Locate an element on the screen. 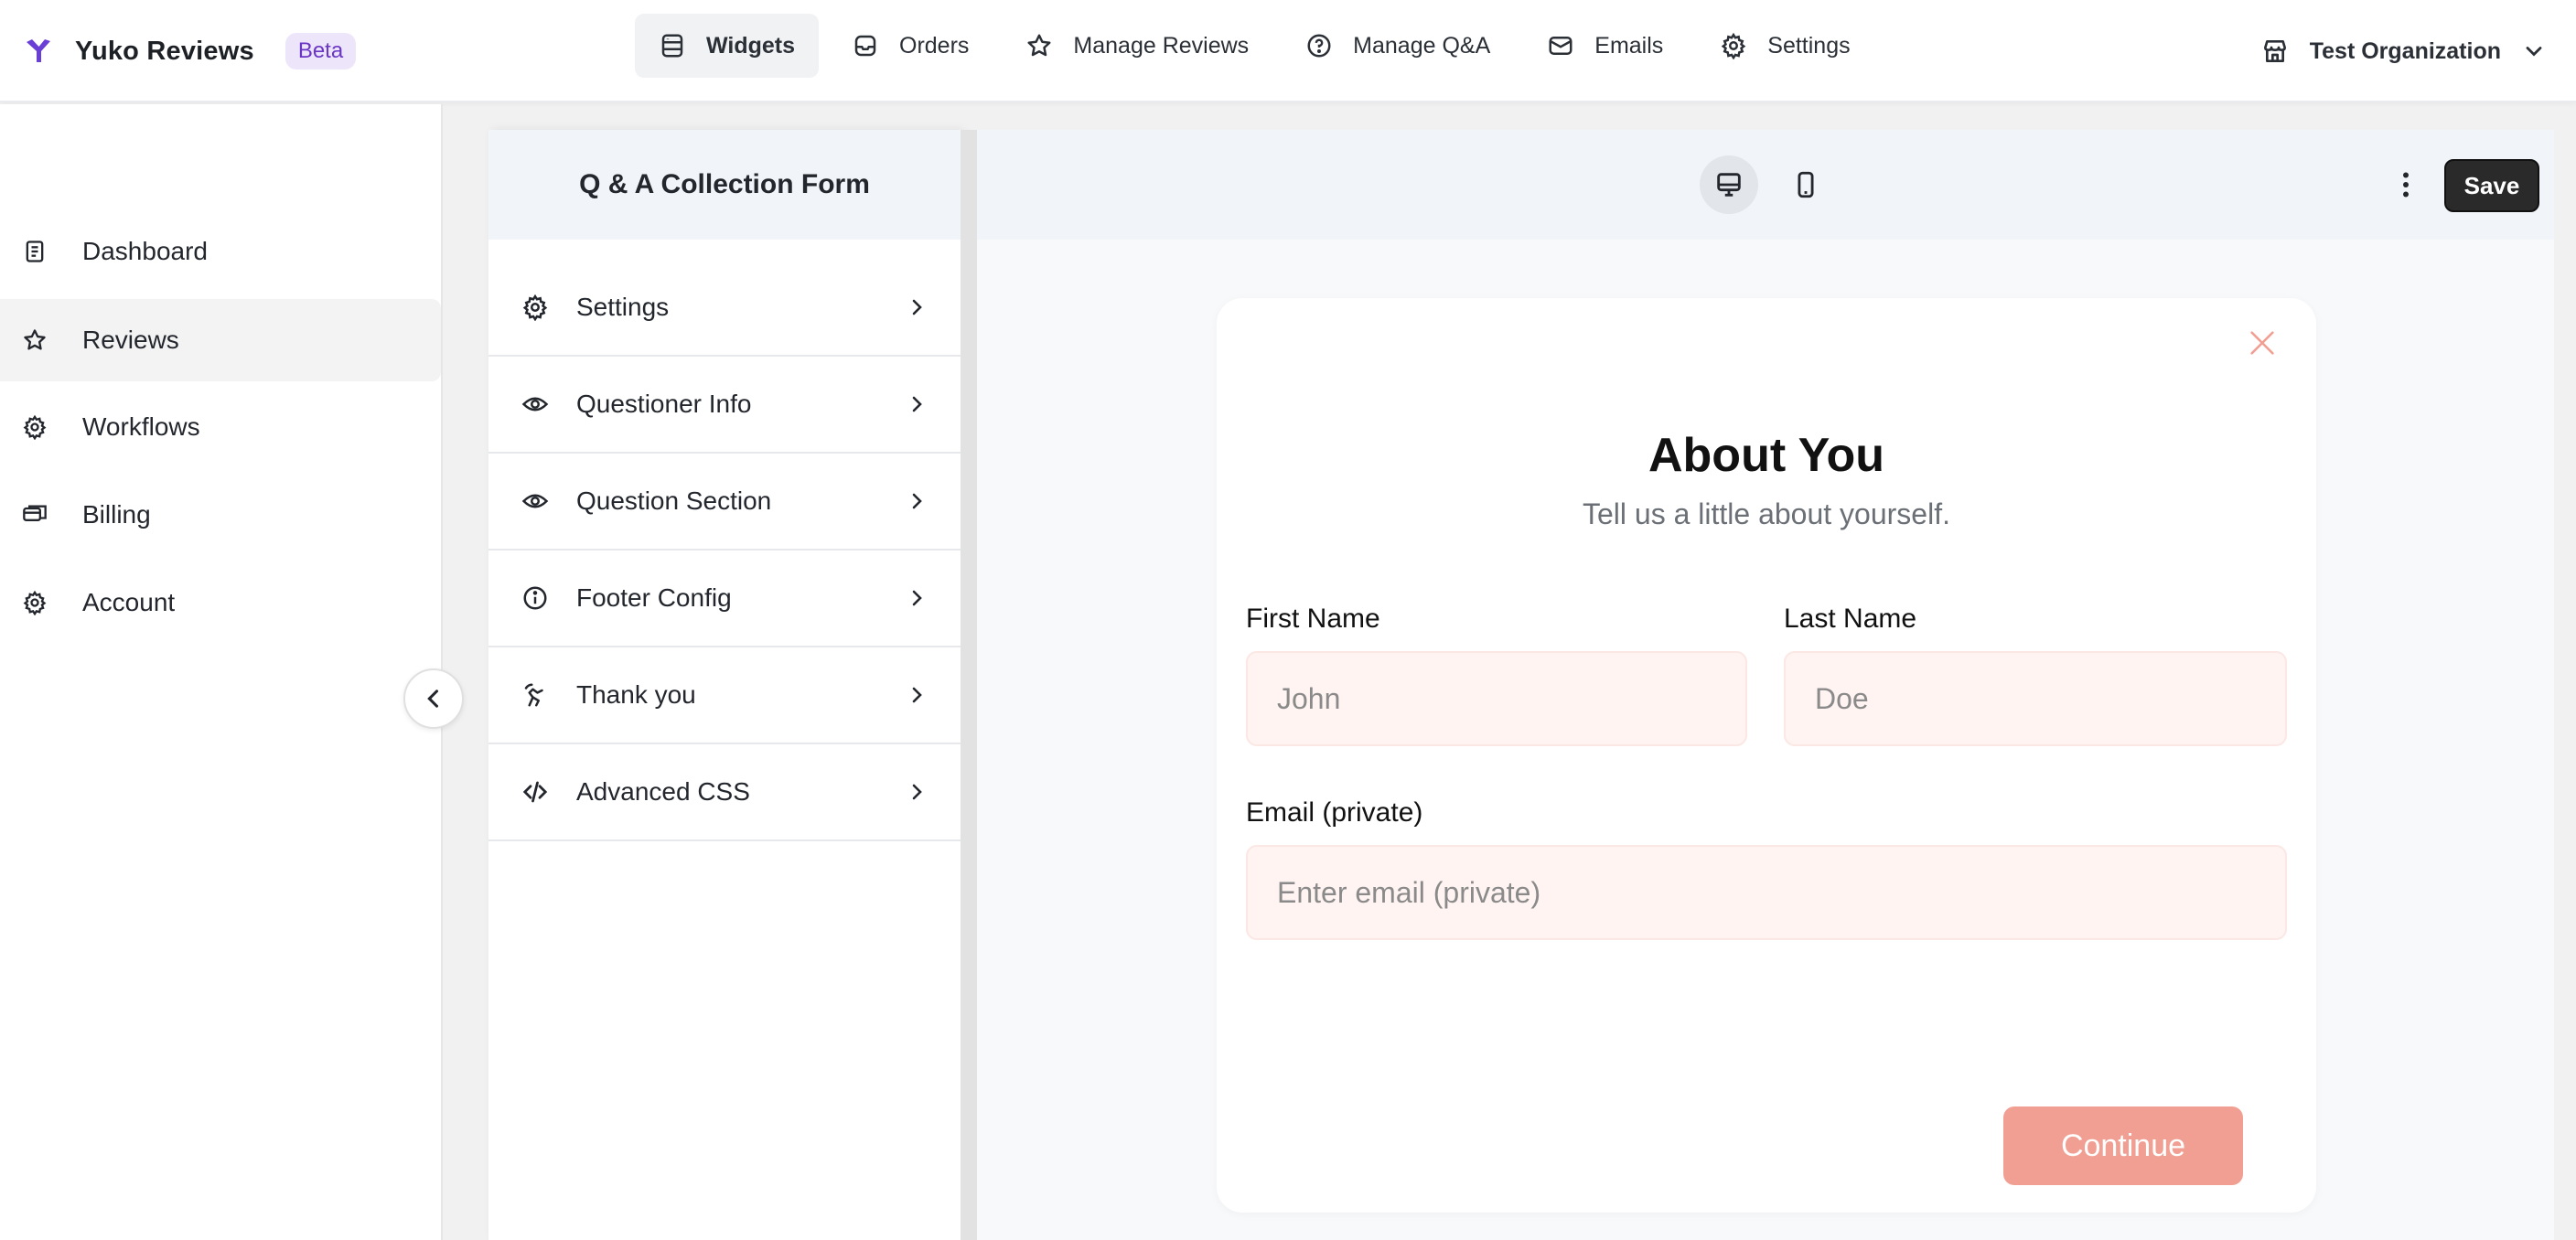  nav-manage-qa: Manage Q&A is located at coordinates (1398, 46).